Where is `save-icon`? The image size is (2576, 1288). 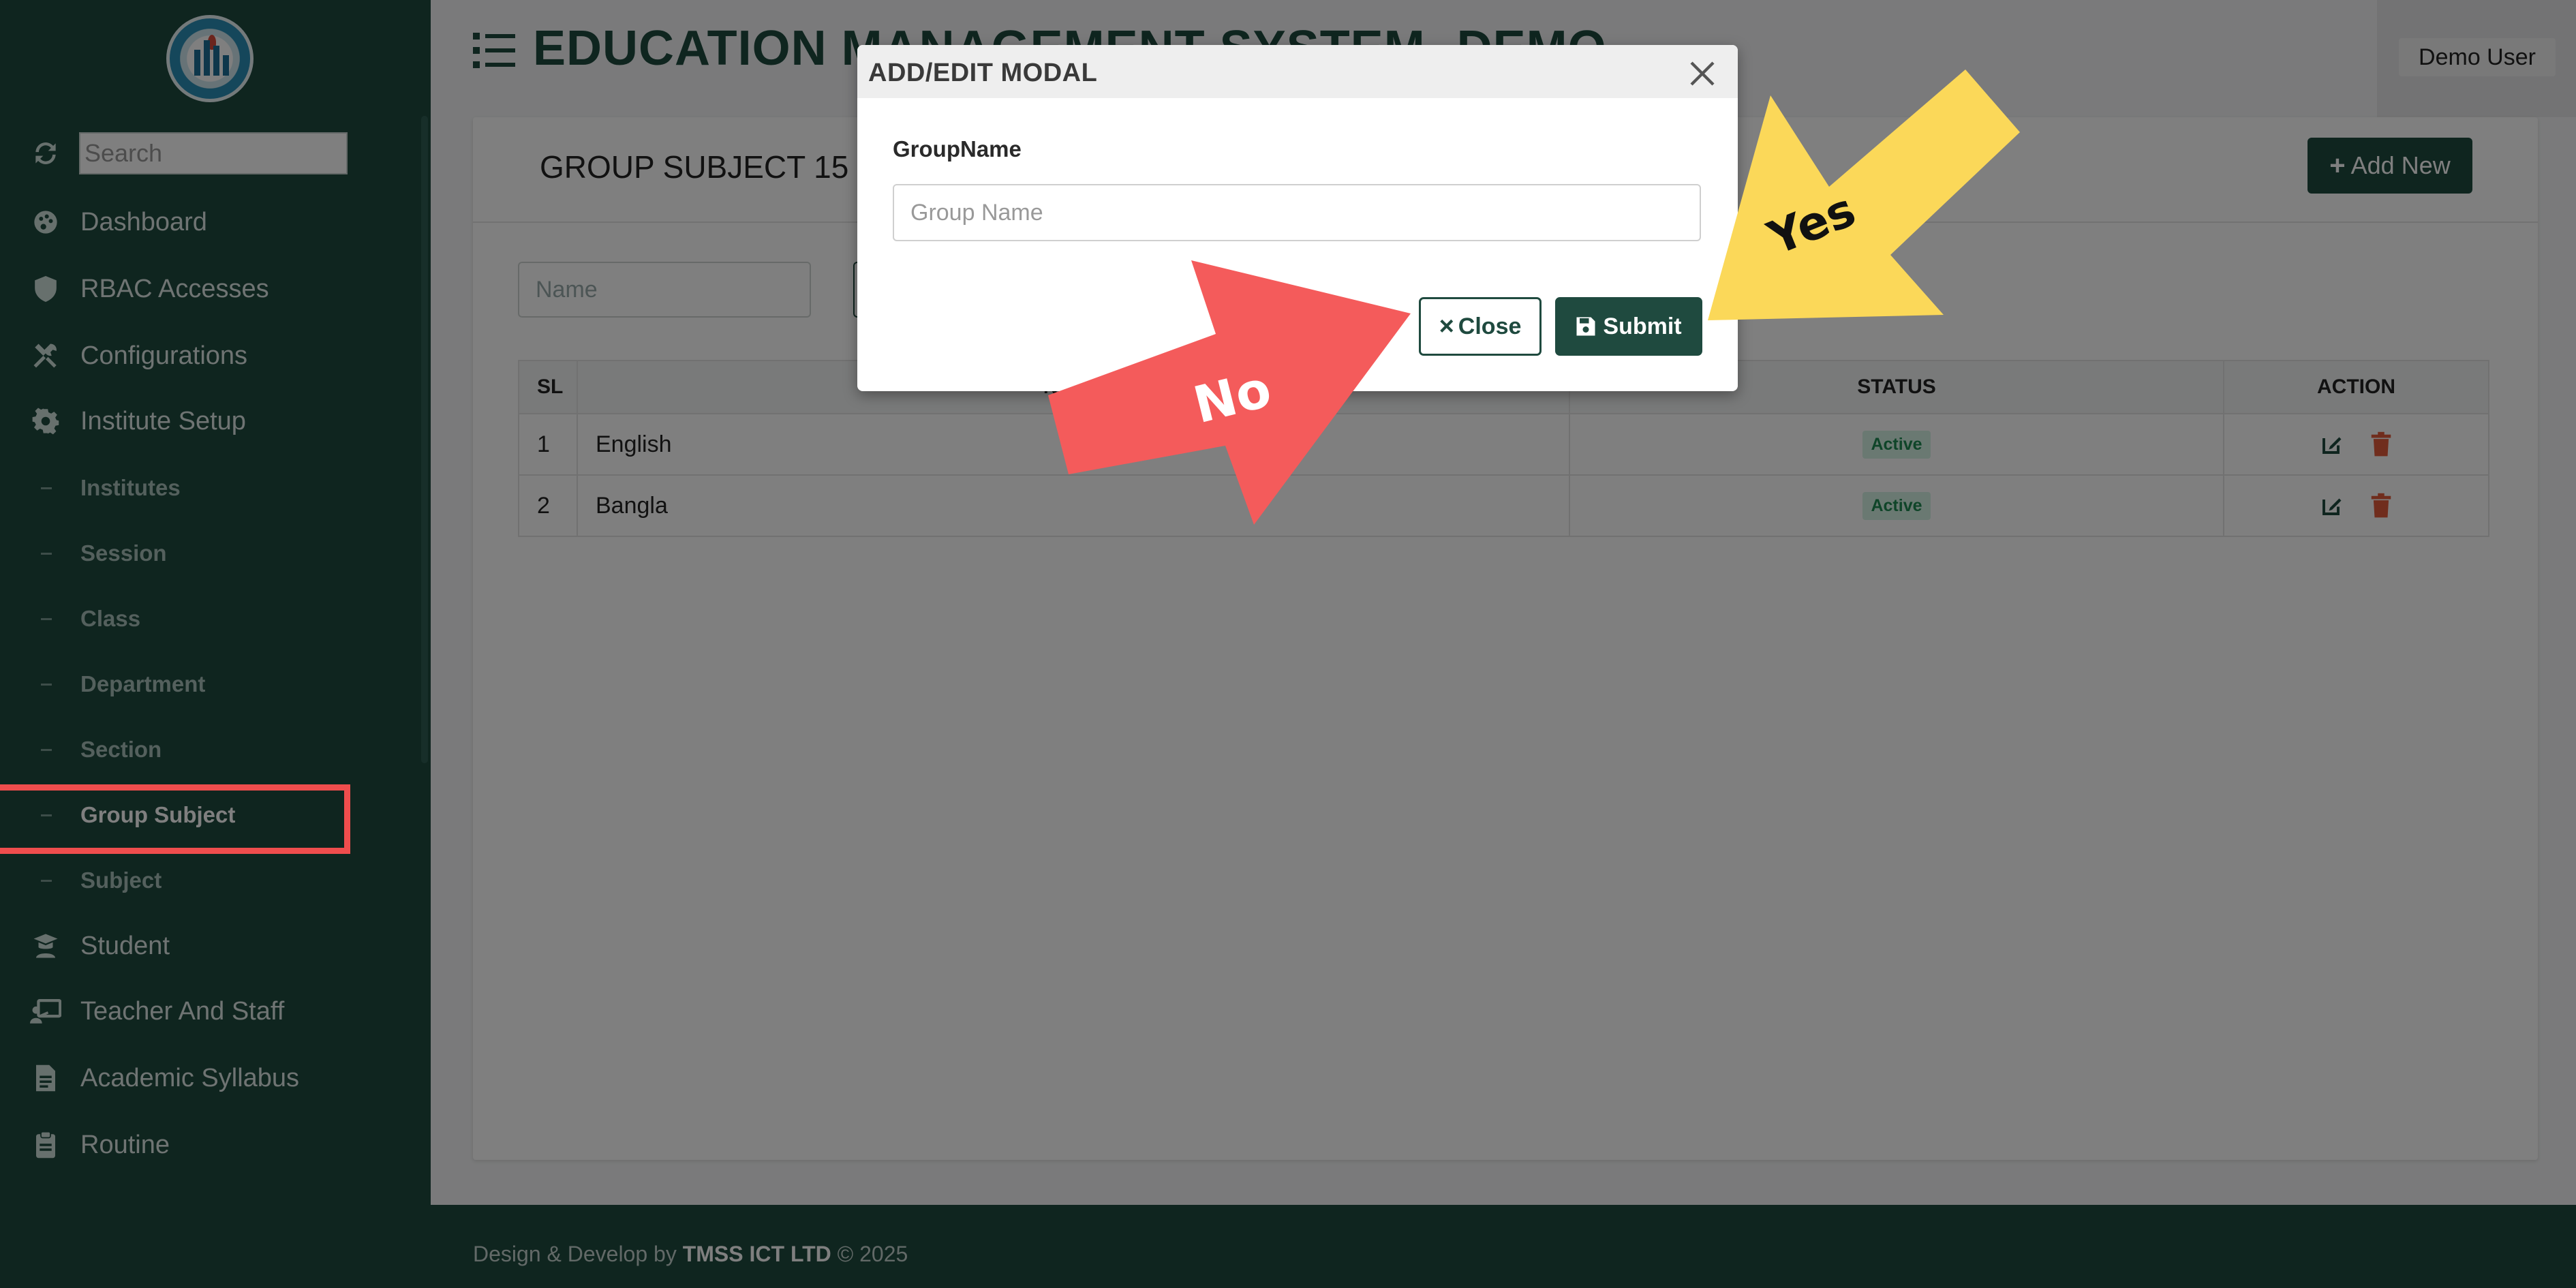
save-icon is located at coordinates (1586, 326).